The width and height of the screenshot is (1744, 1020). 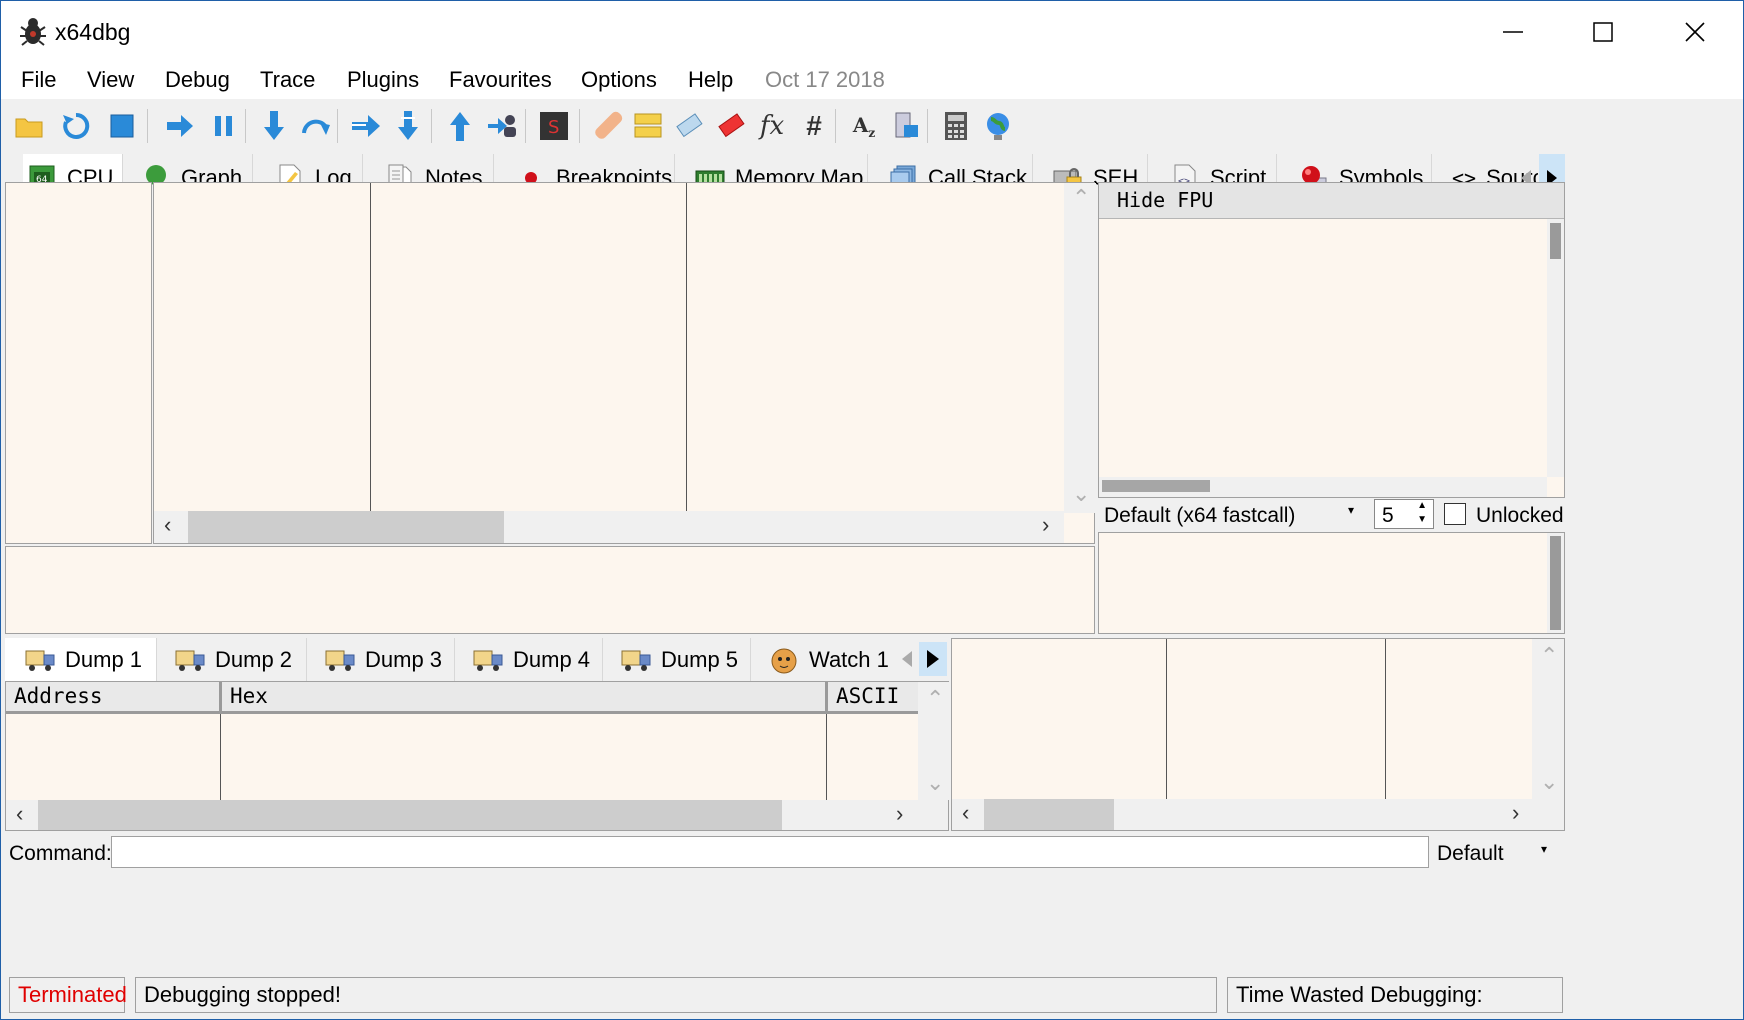 I want to click on stack-vscroll: ⌃ ⌄, so click(x=1548, y=719).